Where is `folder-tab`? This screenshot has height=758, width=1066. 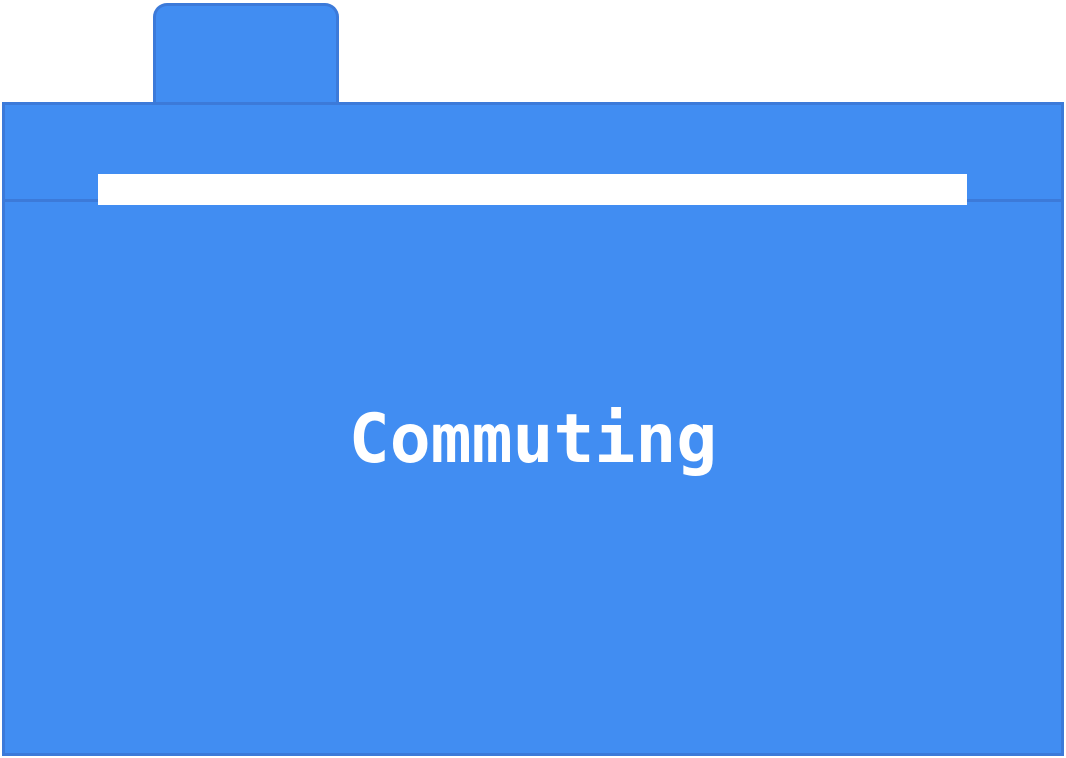
folder-tab is located at coordinates (246, 55).